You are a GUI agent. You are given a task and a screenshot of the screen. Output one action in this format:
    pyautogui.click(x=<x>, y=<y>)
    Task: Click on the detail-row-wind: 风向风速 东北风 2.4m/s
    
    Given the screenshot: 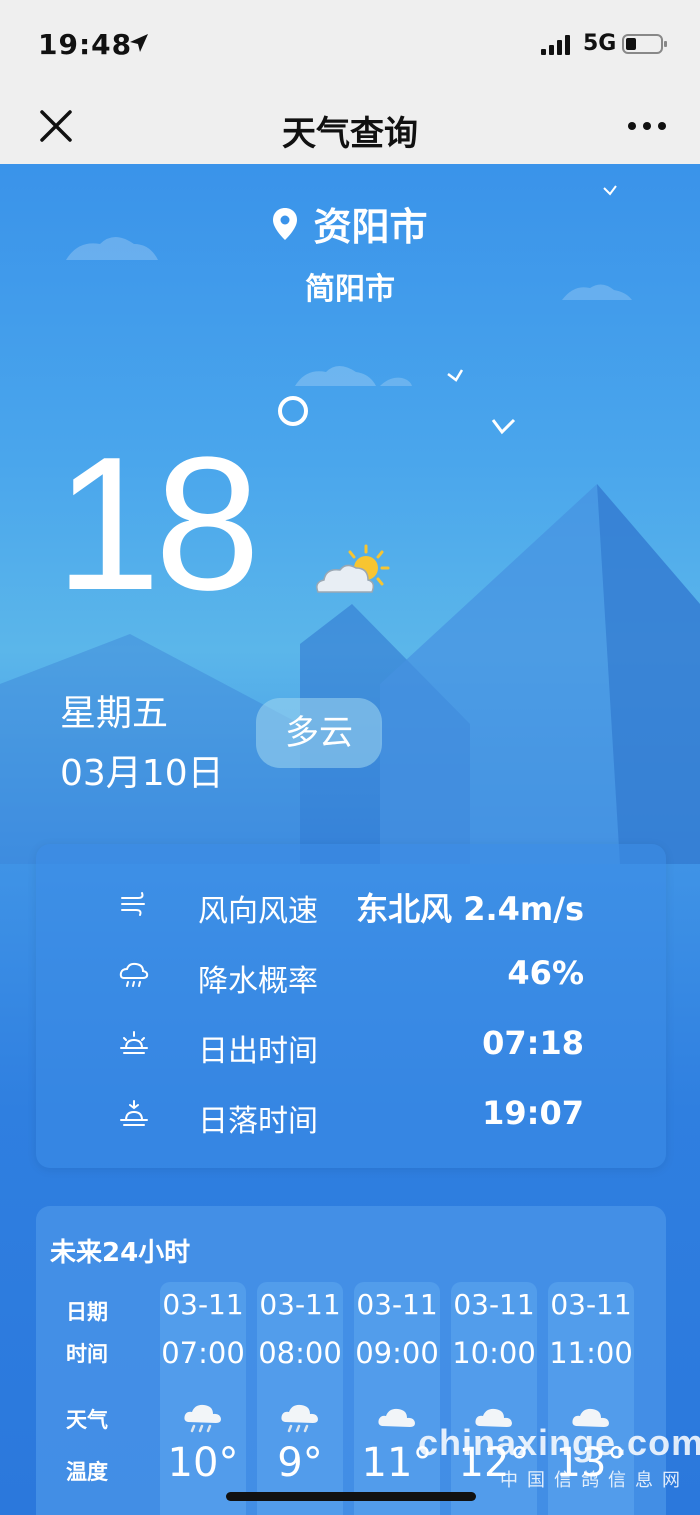 What is the action you would take?
    pyautogui.click(x=351, y=905)
    